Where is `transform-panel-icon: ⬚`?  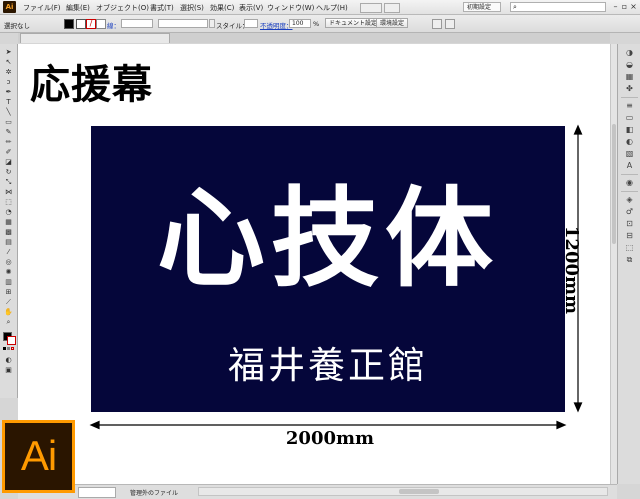 transform-panel-icon: ⬚ is located at coordinates (629, 248).